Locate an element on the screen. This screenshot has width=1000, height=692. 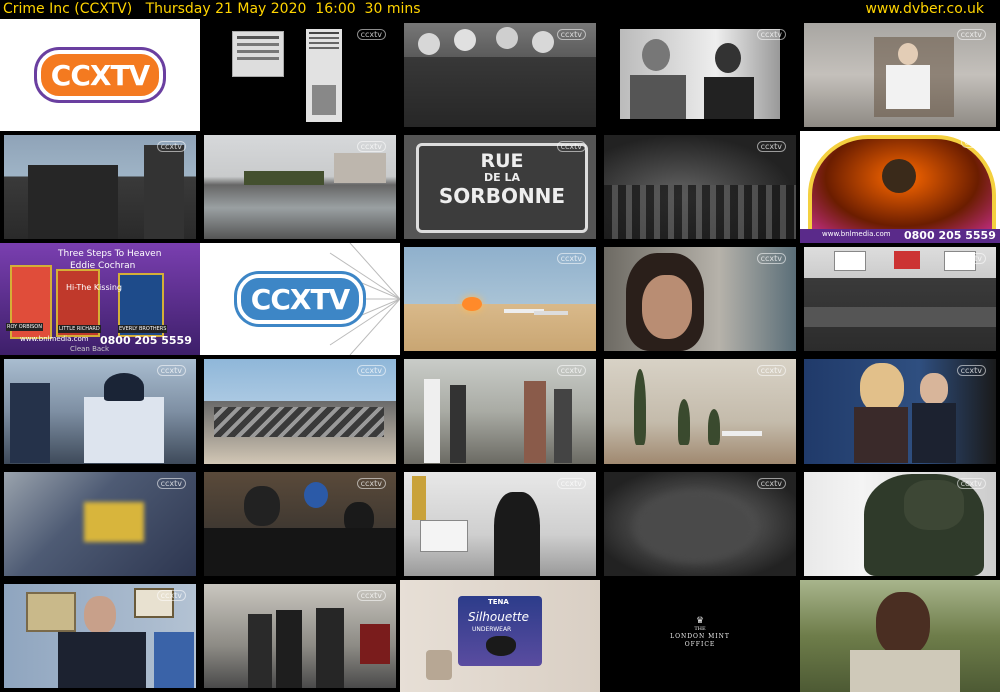
thumbnail-cell: www.bnlmedia.com 0800 205 5559 ccxtv is located at coordinates (900, 187).